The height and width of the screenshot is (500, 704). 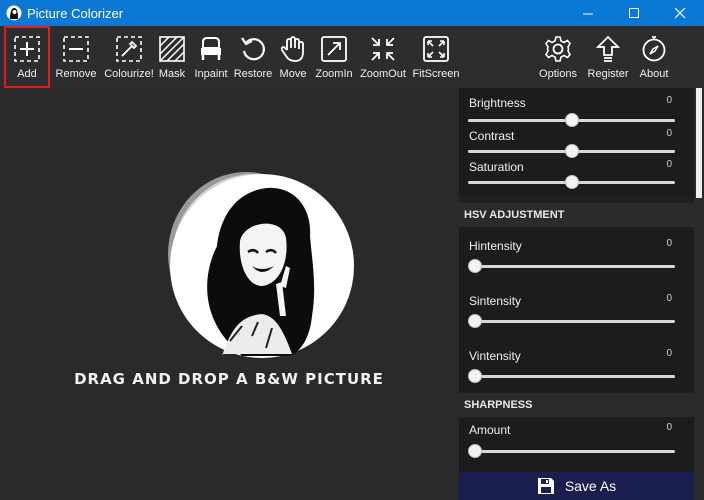 I want to click on minimize-icon, so click(x=587, y=13).